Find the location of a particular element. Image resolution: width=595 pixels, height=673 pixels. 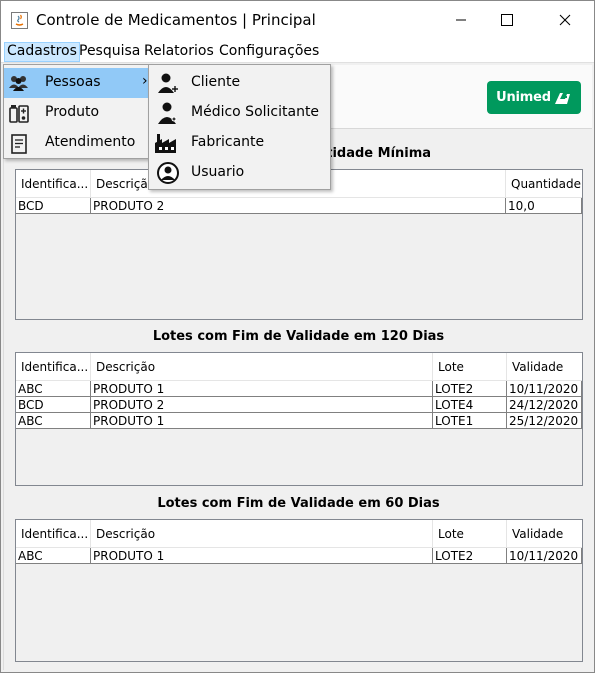

user-add-icon is located at coordinates (167, 82).